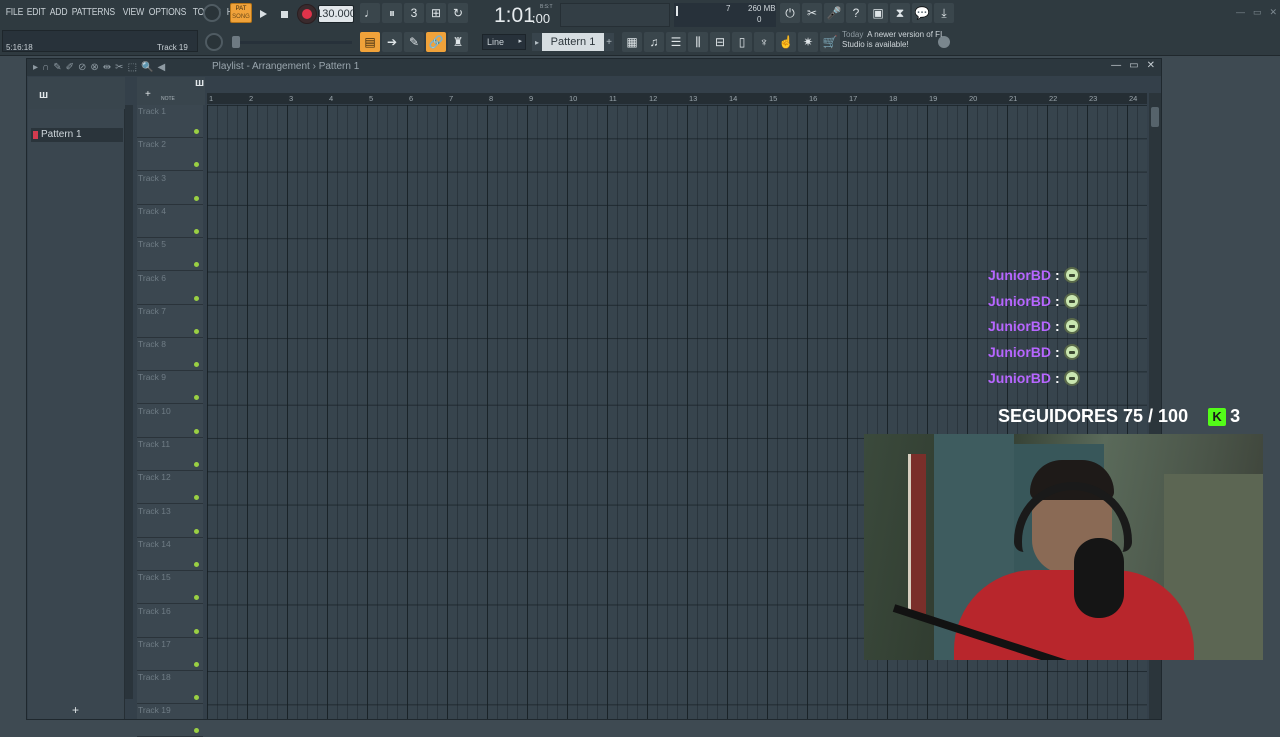 The height and width of the screenshot is (737, 1280). I want to click on pattern-name: Pattern 1, so click(573, 42).